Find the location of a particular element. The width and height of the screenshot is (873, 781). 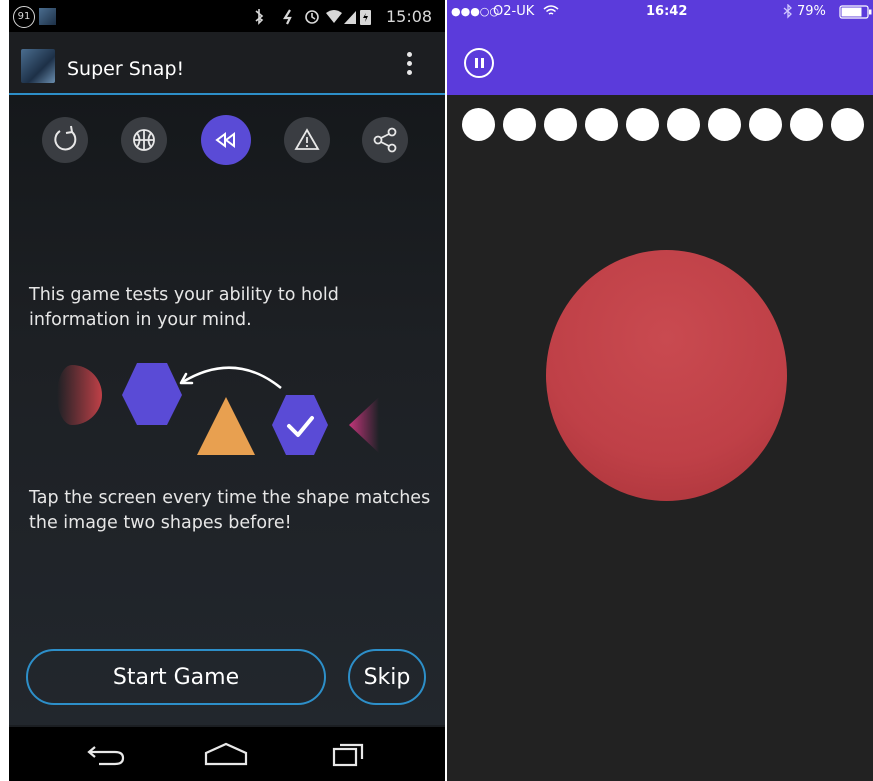

rewind-button is located at coordinates (226, 140).